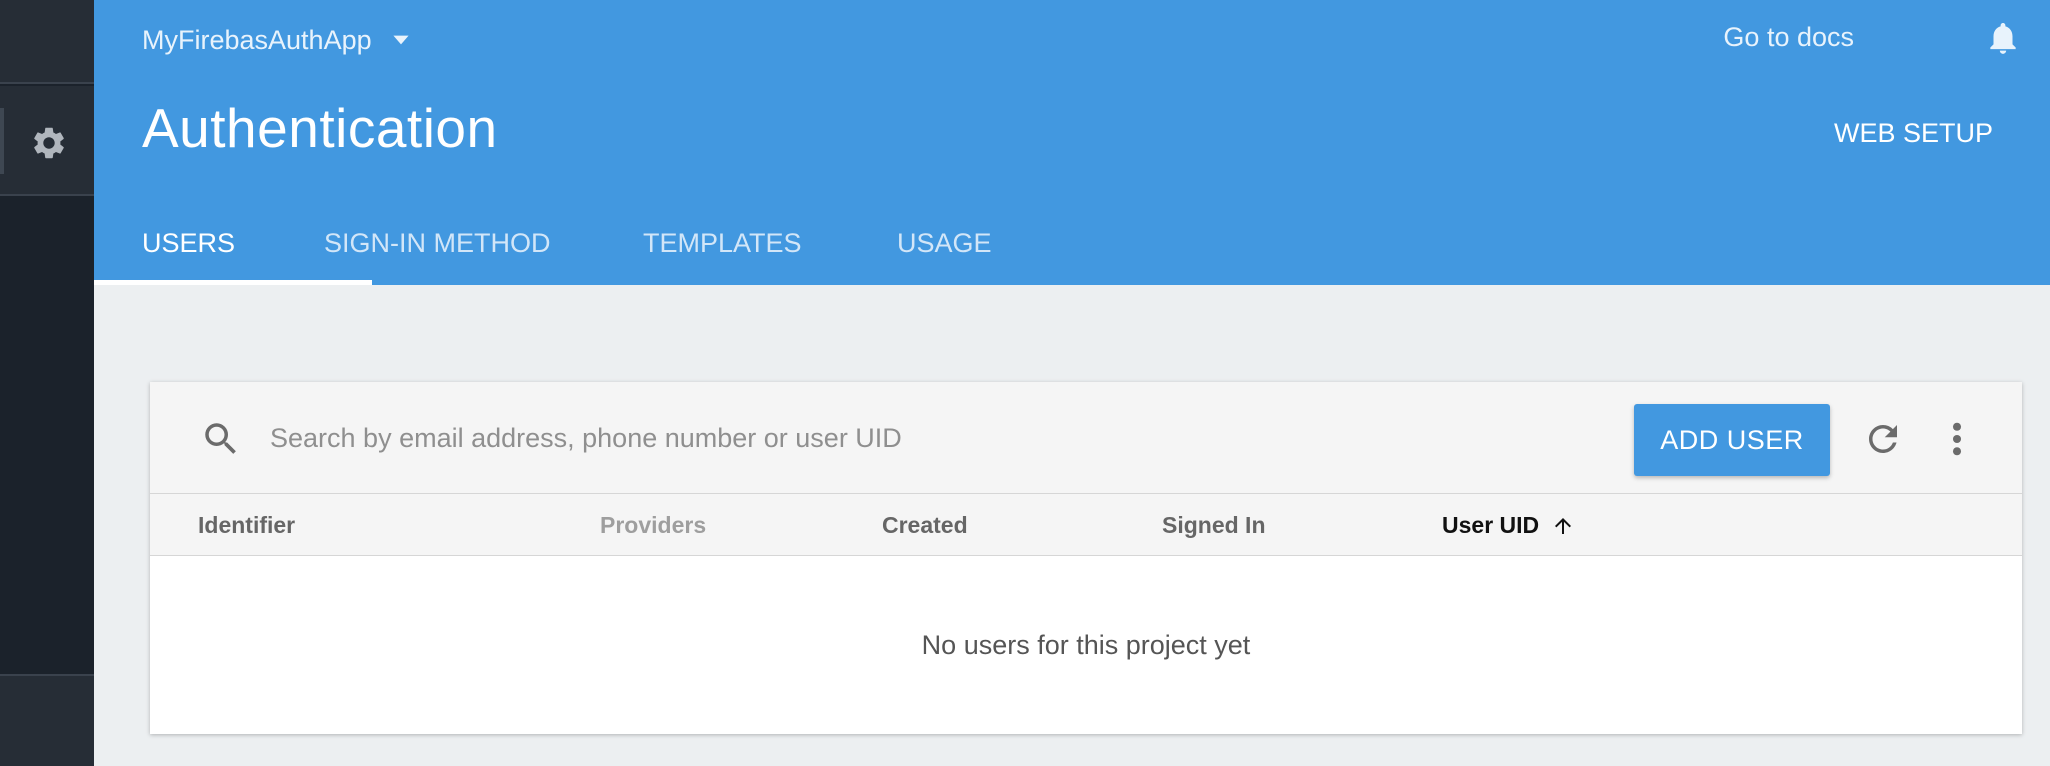 The height and width of the screenshot is (766, 2050). I want to click on tab-users: USERS, so click(233, 251).